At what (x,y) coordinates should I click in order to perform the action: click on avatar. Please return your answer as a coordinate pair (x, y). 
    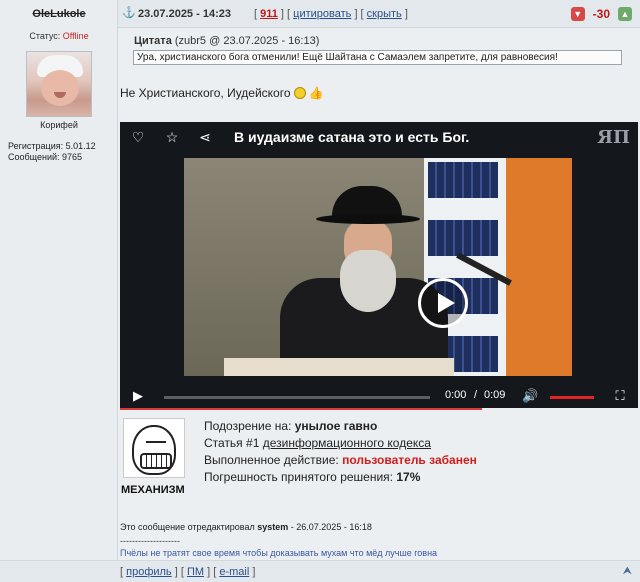
    Looking at the image, I should click on (59, 84).